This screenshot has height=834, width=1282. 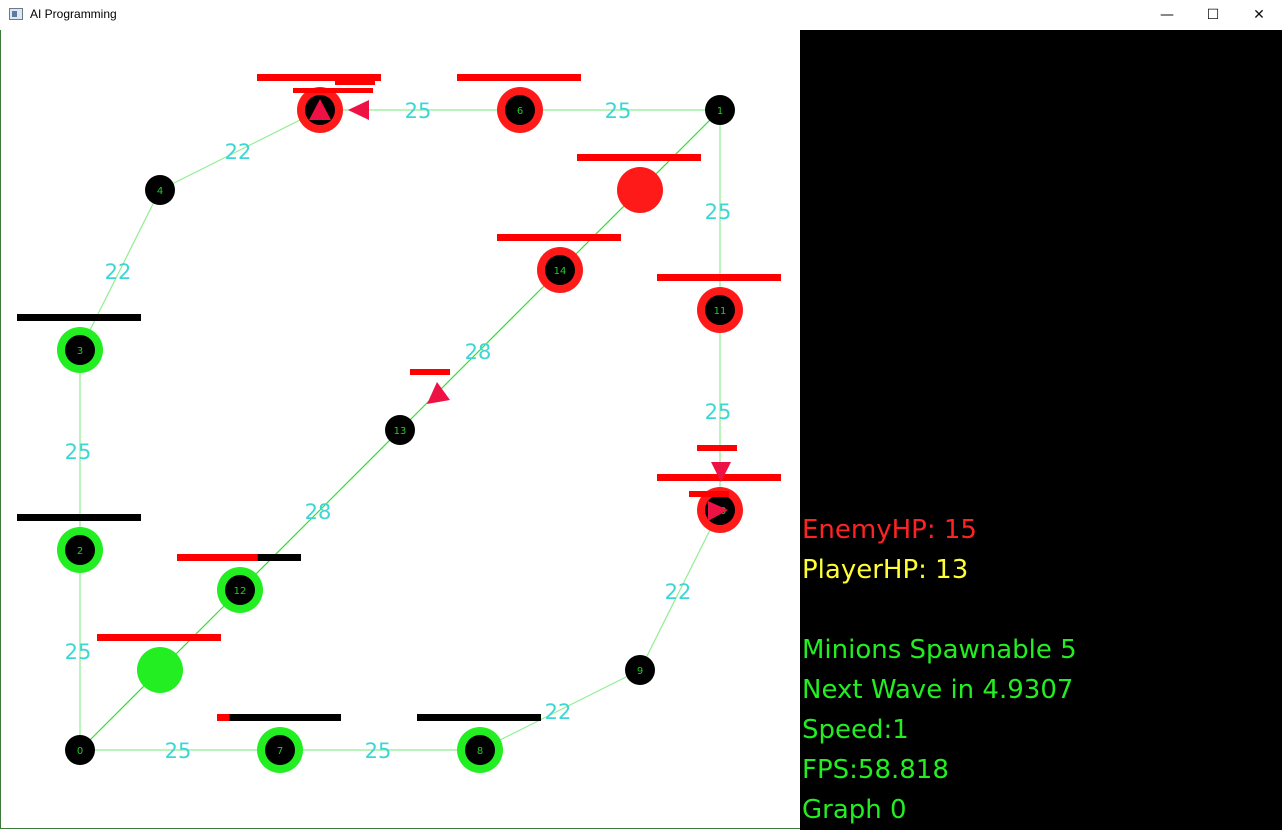 What do you see at coordinates (939, 650) in the screenshot?
I see `minions-spawnable-text: Minions Spawnable 5` at bounding box center [939, 650].